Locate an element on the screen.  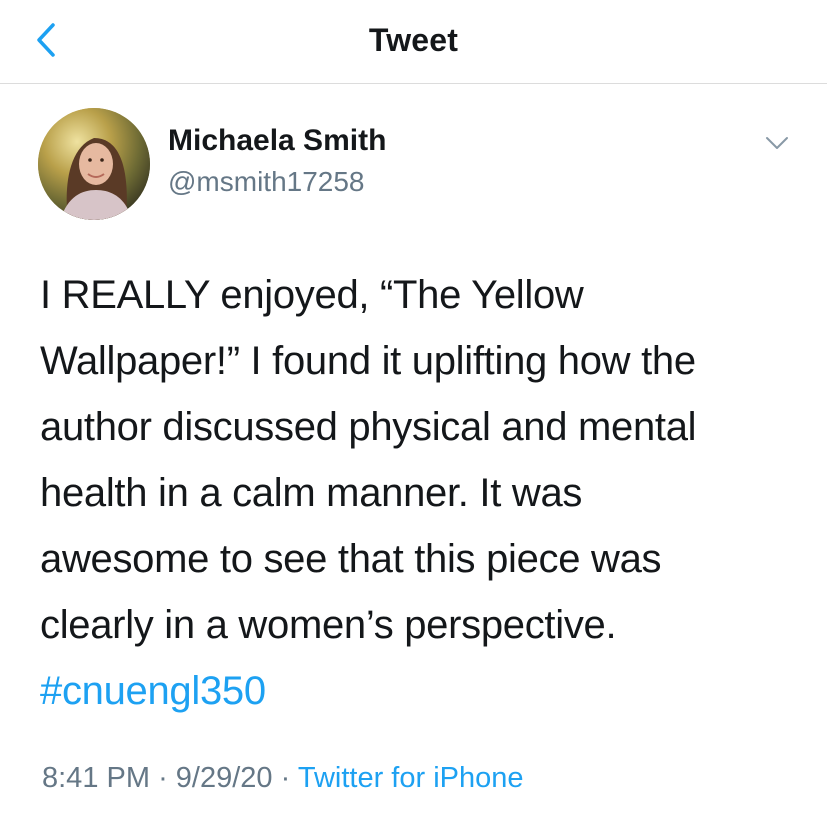
top-navigation-bar: Tweet is located at coordinates (413, 42).